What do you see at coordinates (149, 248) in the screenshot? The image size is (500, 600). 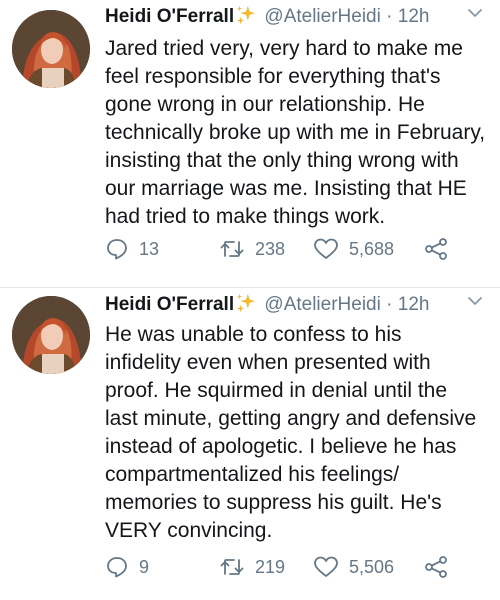 I see `reply-count: 13` at bounding box center [149, 248].